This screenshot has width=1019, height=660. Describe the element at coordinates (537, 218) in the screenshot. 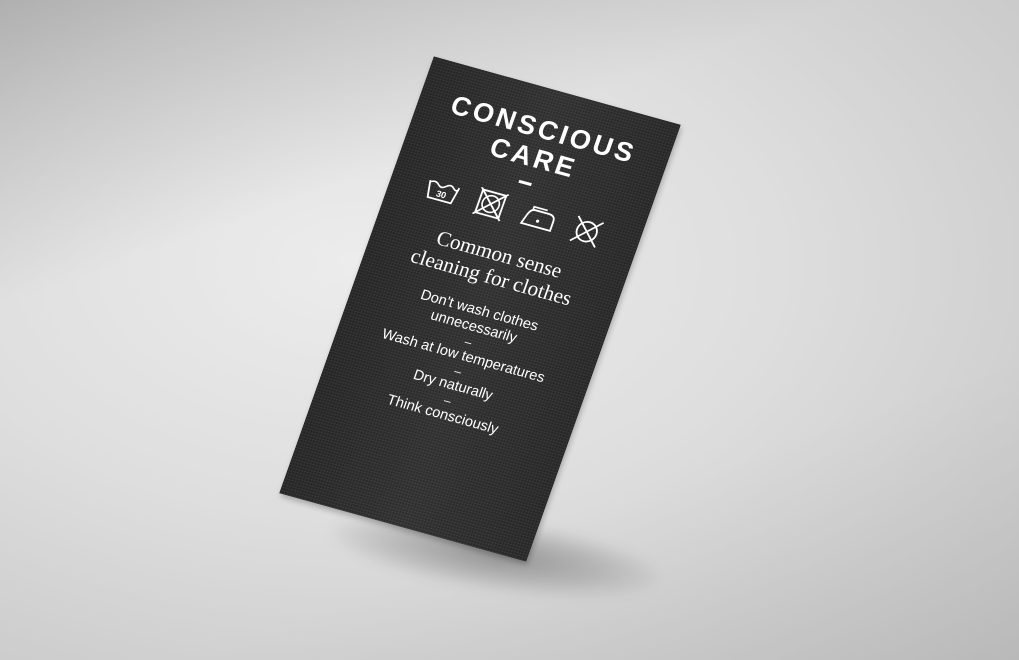

I see `low-iron-icon` at that location.